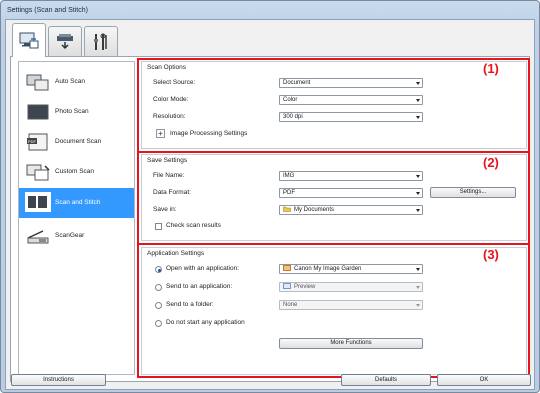 The image size is (540, 393). I want to click on scan-from-panel-icon, so click(65, 41).